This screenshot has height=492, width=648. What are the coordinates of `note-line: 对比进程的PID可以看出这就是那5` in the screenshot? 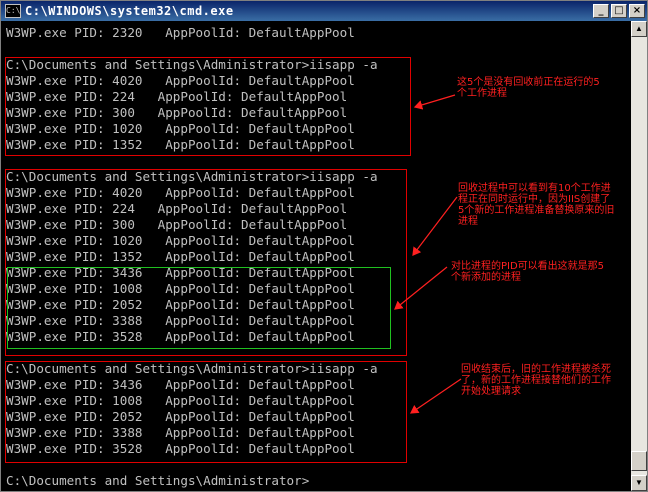 It's located at (528, 266).